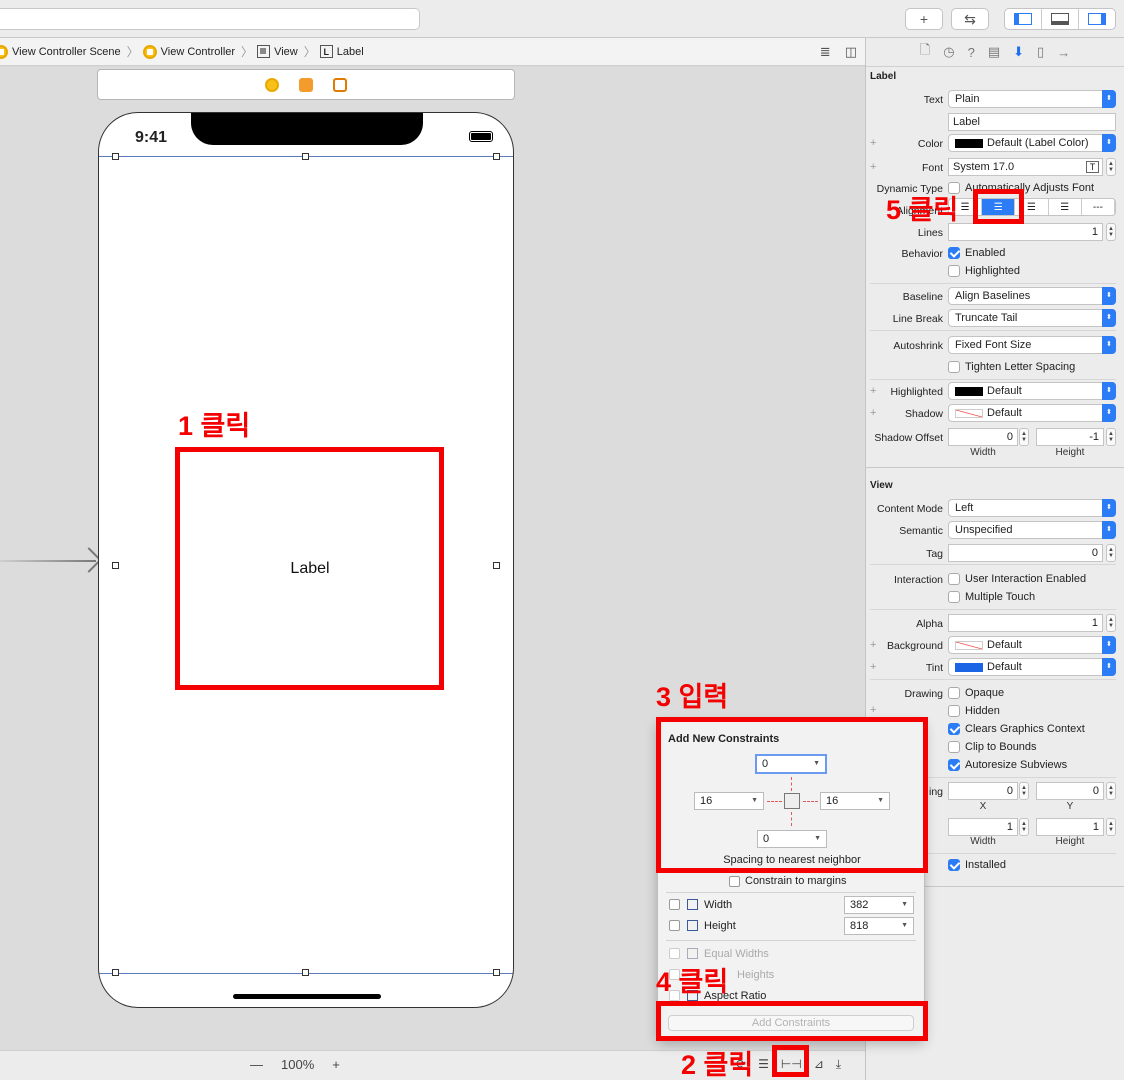 The height and width of the screenshot is (1080, 1124). I want to click on text-type-popup: Plain ⬍, so click(1032, 99).